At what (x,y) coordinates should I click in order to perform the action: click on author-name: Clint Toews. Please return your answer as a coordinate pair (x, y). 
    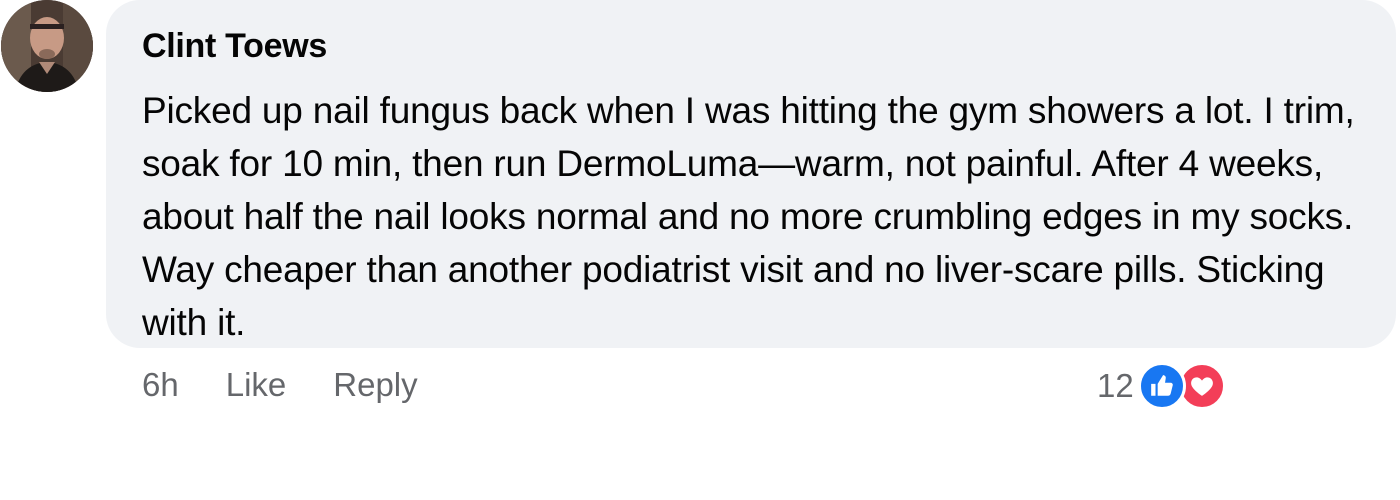
    Looking at the image, I should click on (754, 46).